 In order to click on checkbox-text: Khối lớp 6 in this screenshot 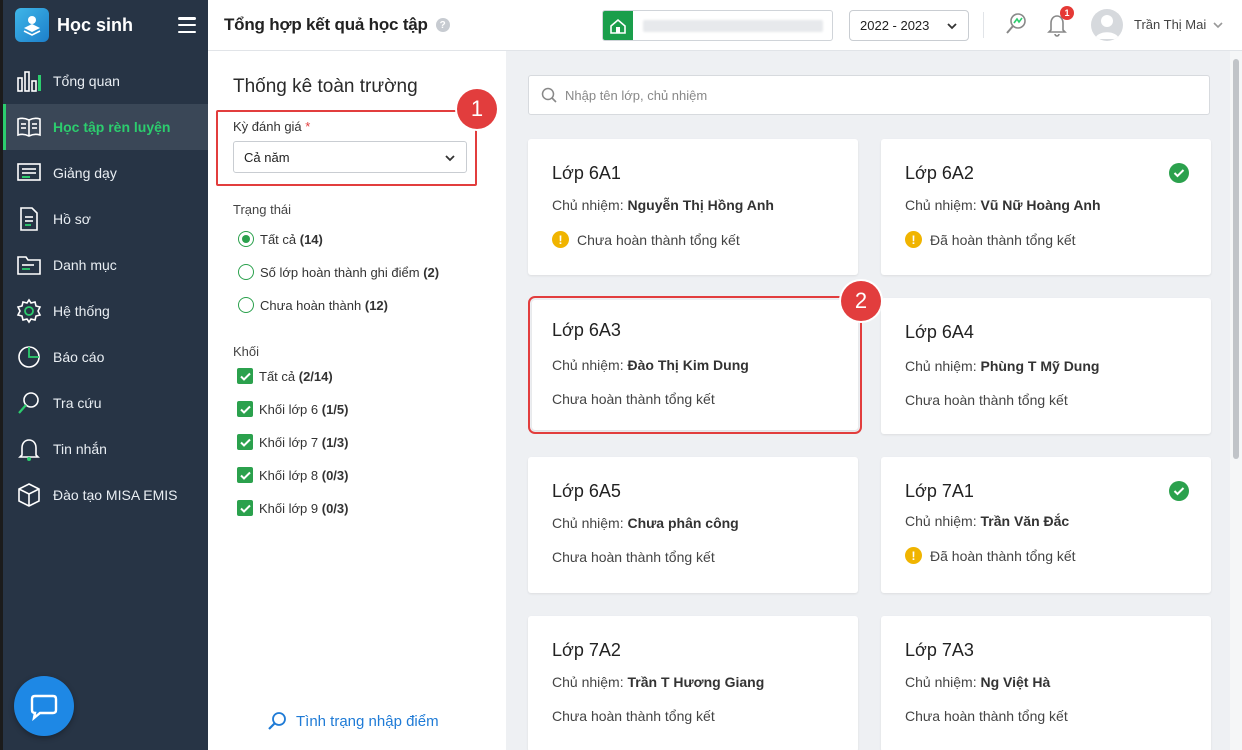, I will do `click(289, 409)`.